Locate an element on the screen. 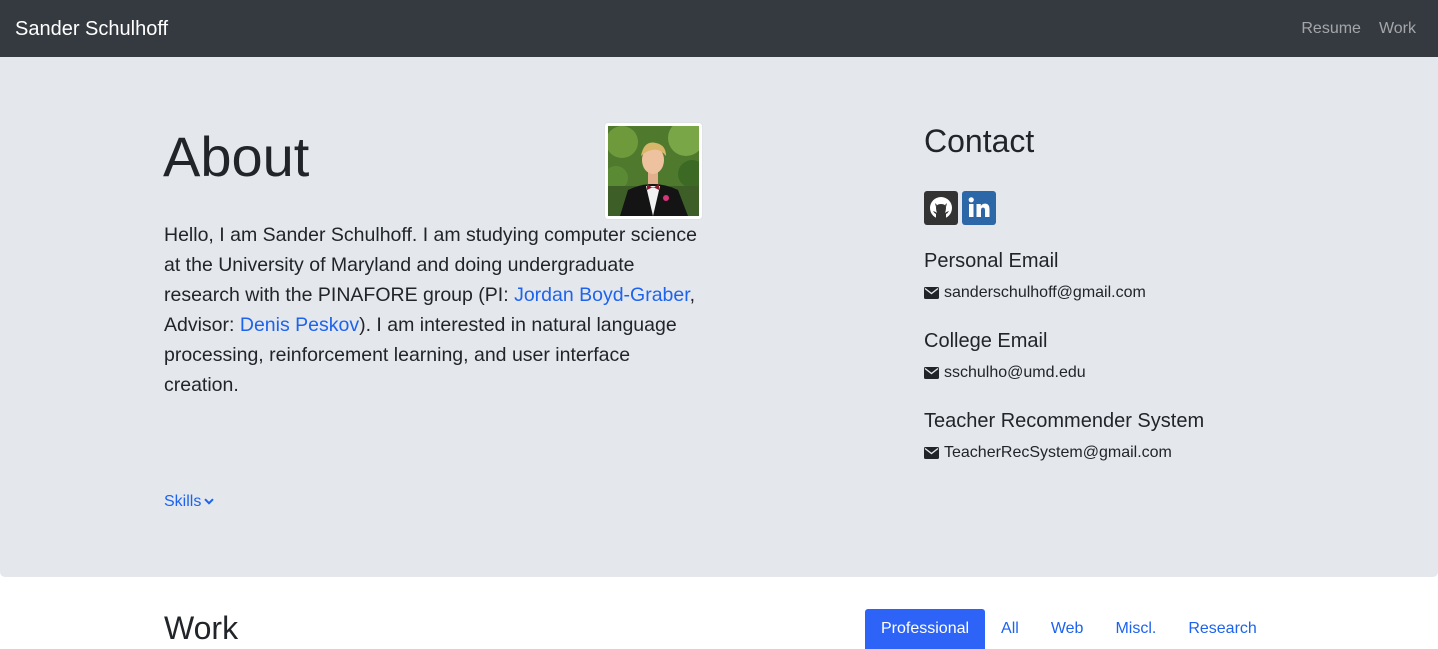 The image size is (1438, 649). college-email-title: College Email is located at coordinates (986, 341).